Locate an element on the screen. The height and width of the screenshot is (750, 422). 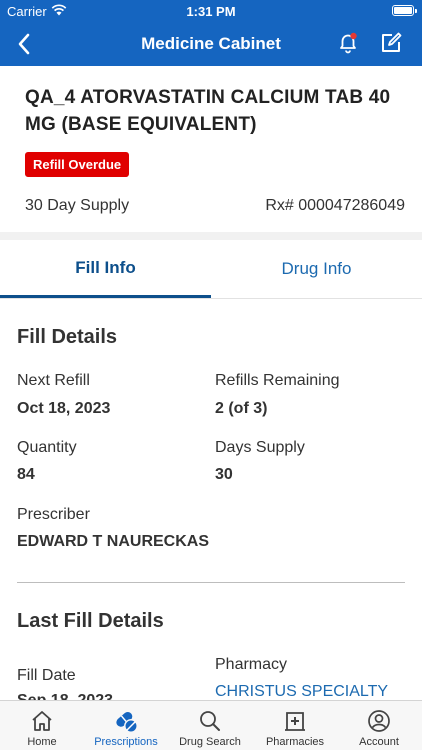
tab-account: Account is located at coordinates (379, 725).